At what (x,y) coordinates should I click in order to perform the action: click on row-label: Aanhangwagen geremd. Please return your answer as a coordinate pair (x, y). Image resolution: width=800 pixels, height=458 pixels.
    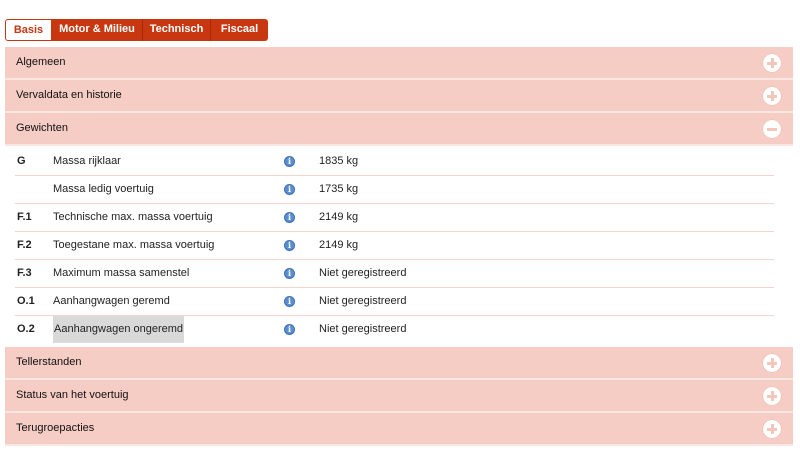
    Looking at the image, I should click on (111, 301).